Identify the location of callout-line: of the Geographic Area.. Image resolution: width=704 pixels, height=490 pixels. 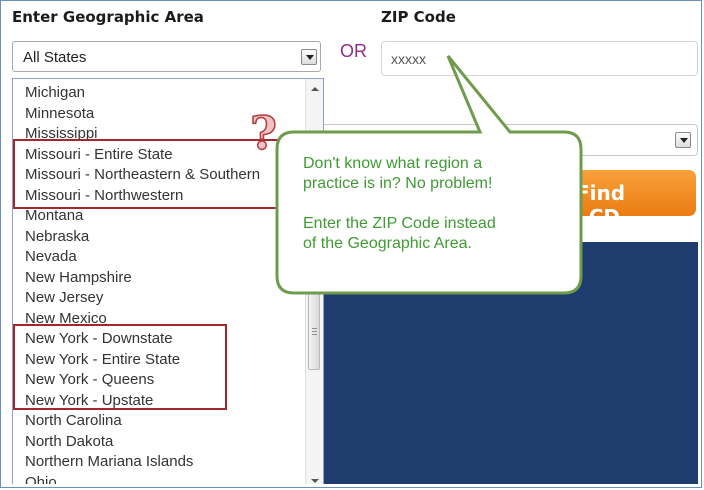
(387, 243).